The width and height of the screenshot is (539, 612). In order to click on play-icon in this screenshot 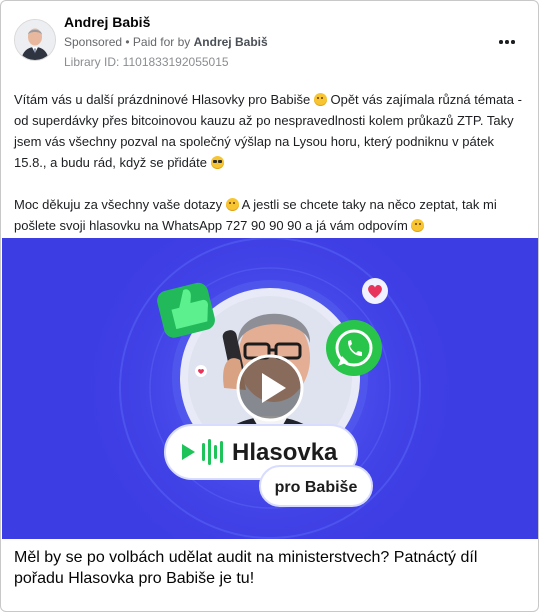, I will do `click(270, 388)`.